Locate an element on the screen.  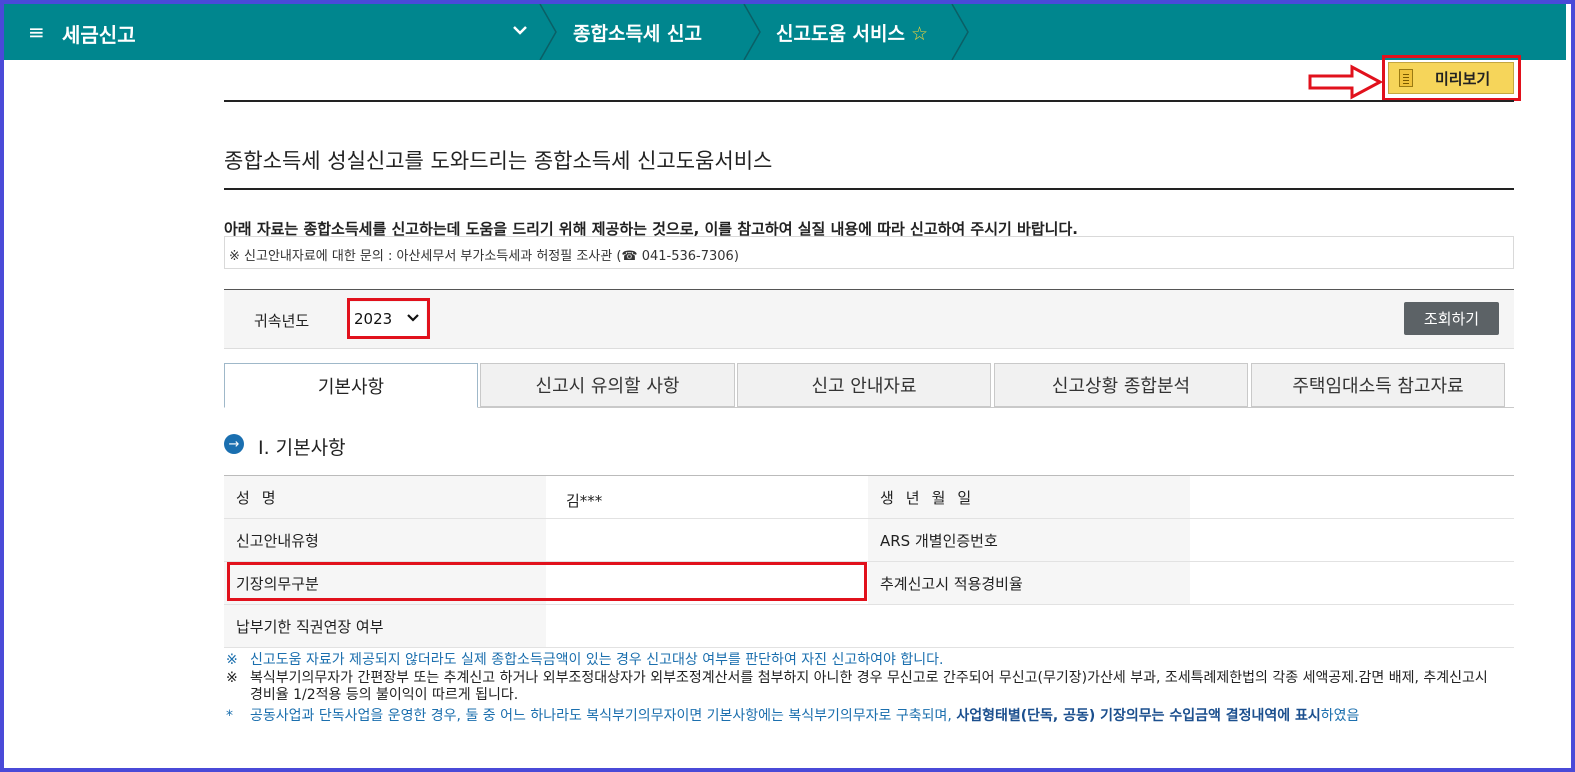
label-expense-rate: 추계신고시 적용경비율 is located at coordinates (1029, 583).